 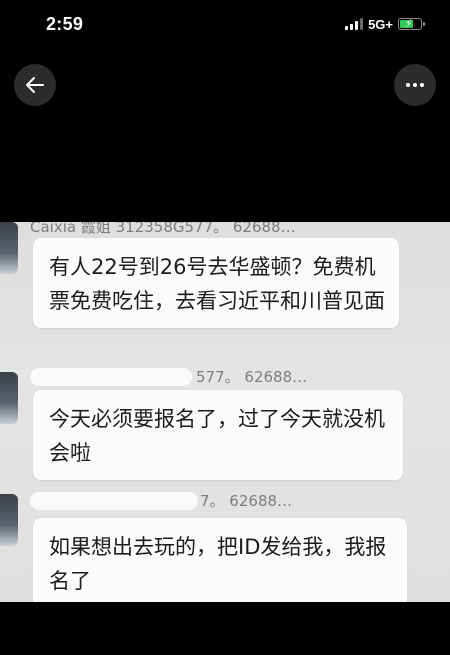 I want to click on network-label: 5G+, so click(x=380, y=24).